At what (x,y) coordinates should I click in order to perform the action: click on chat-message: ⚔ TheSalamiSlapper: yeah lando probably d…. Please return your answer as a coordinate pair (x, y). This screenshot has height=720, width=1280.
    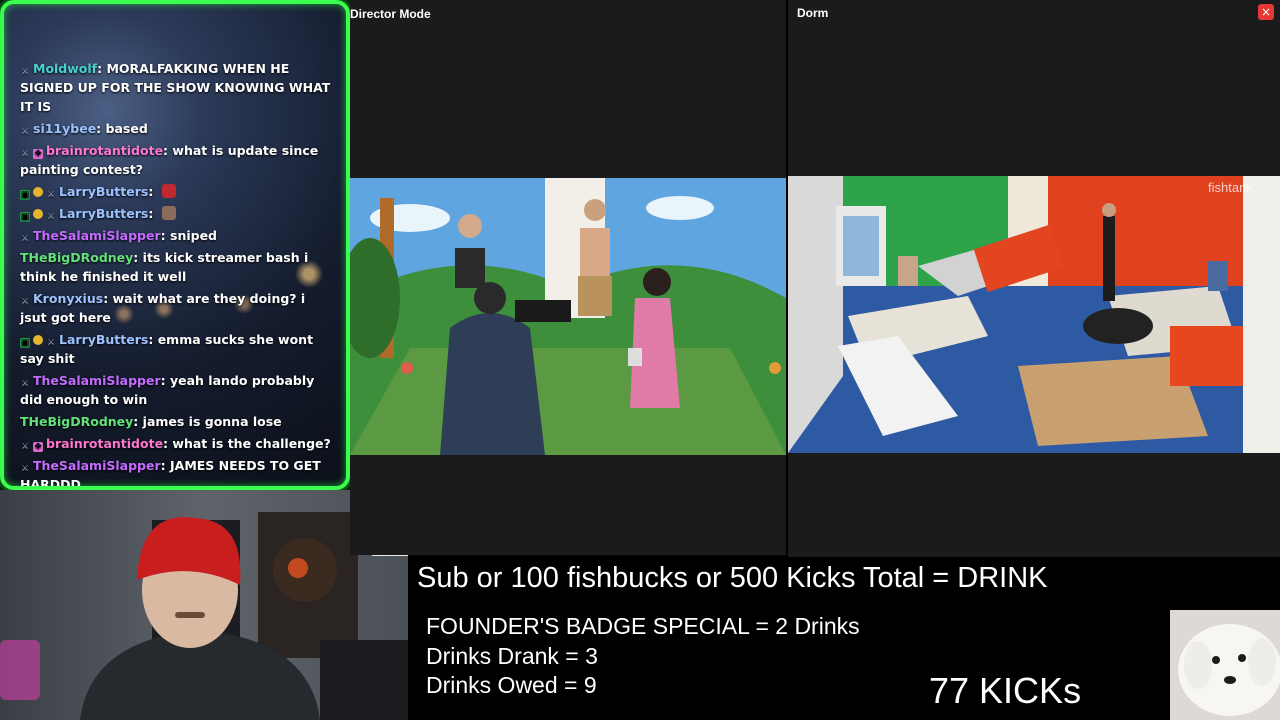
    Looking at the image, I should click on (167, 390).